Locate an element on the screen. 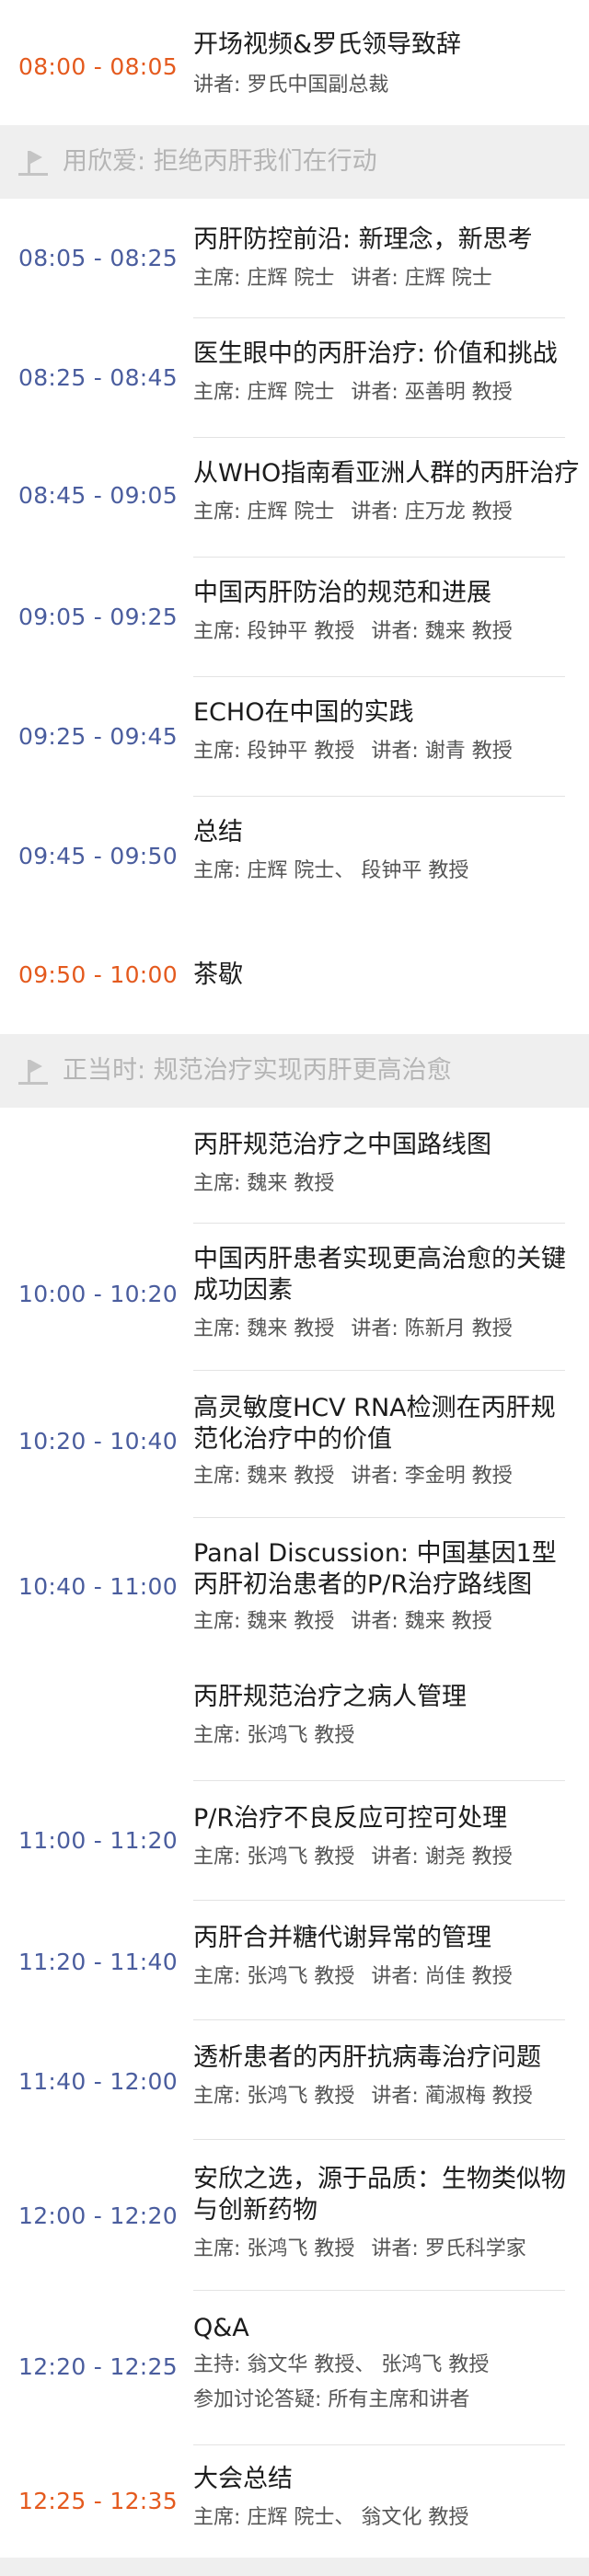 This screenshot has height=2576, width=589. chair: 主席: 庄辉 院士、 段钟平 教授 is located at coordinates (331, 870).